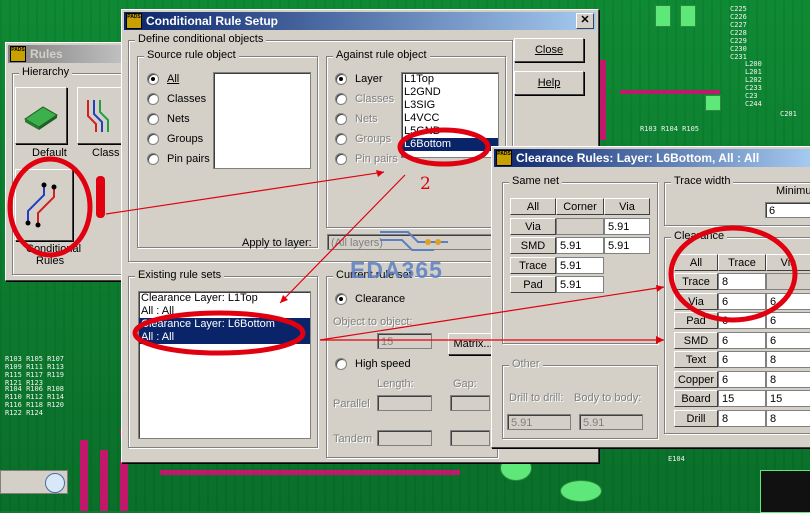 Image resolution: width=810 pixels, height=513 pixels. Describe the element at coordinates (46, 54) in the screenshot. I see `rules-title: Rules` at that location.